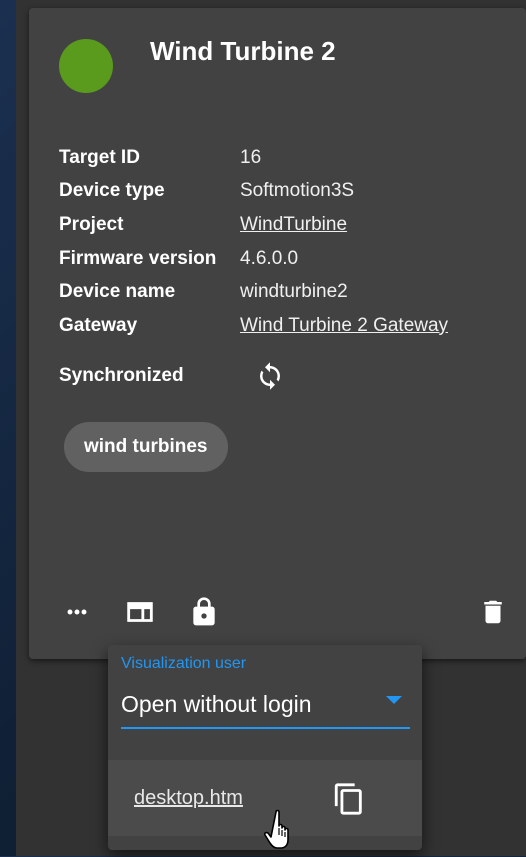 This screenshot has width=526, height=857. I want to click on property-label: Target ID, so click(99, 157).